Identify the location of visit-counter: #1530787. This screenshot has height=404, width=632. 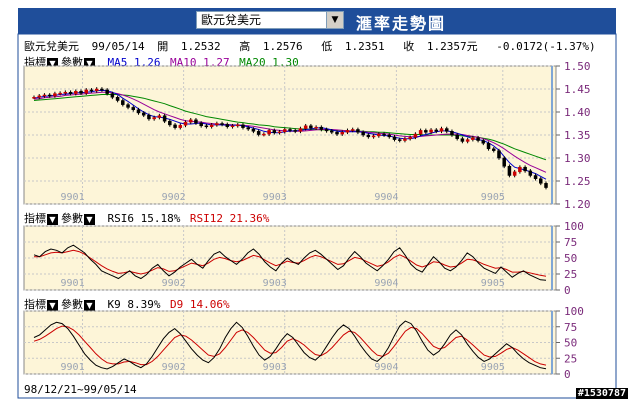
(601, 393).